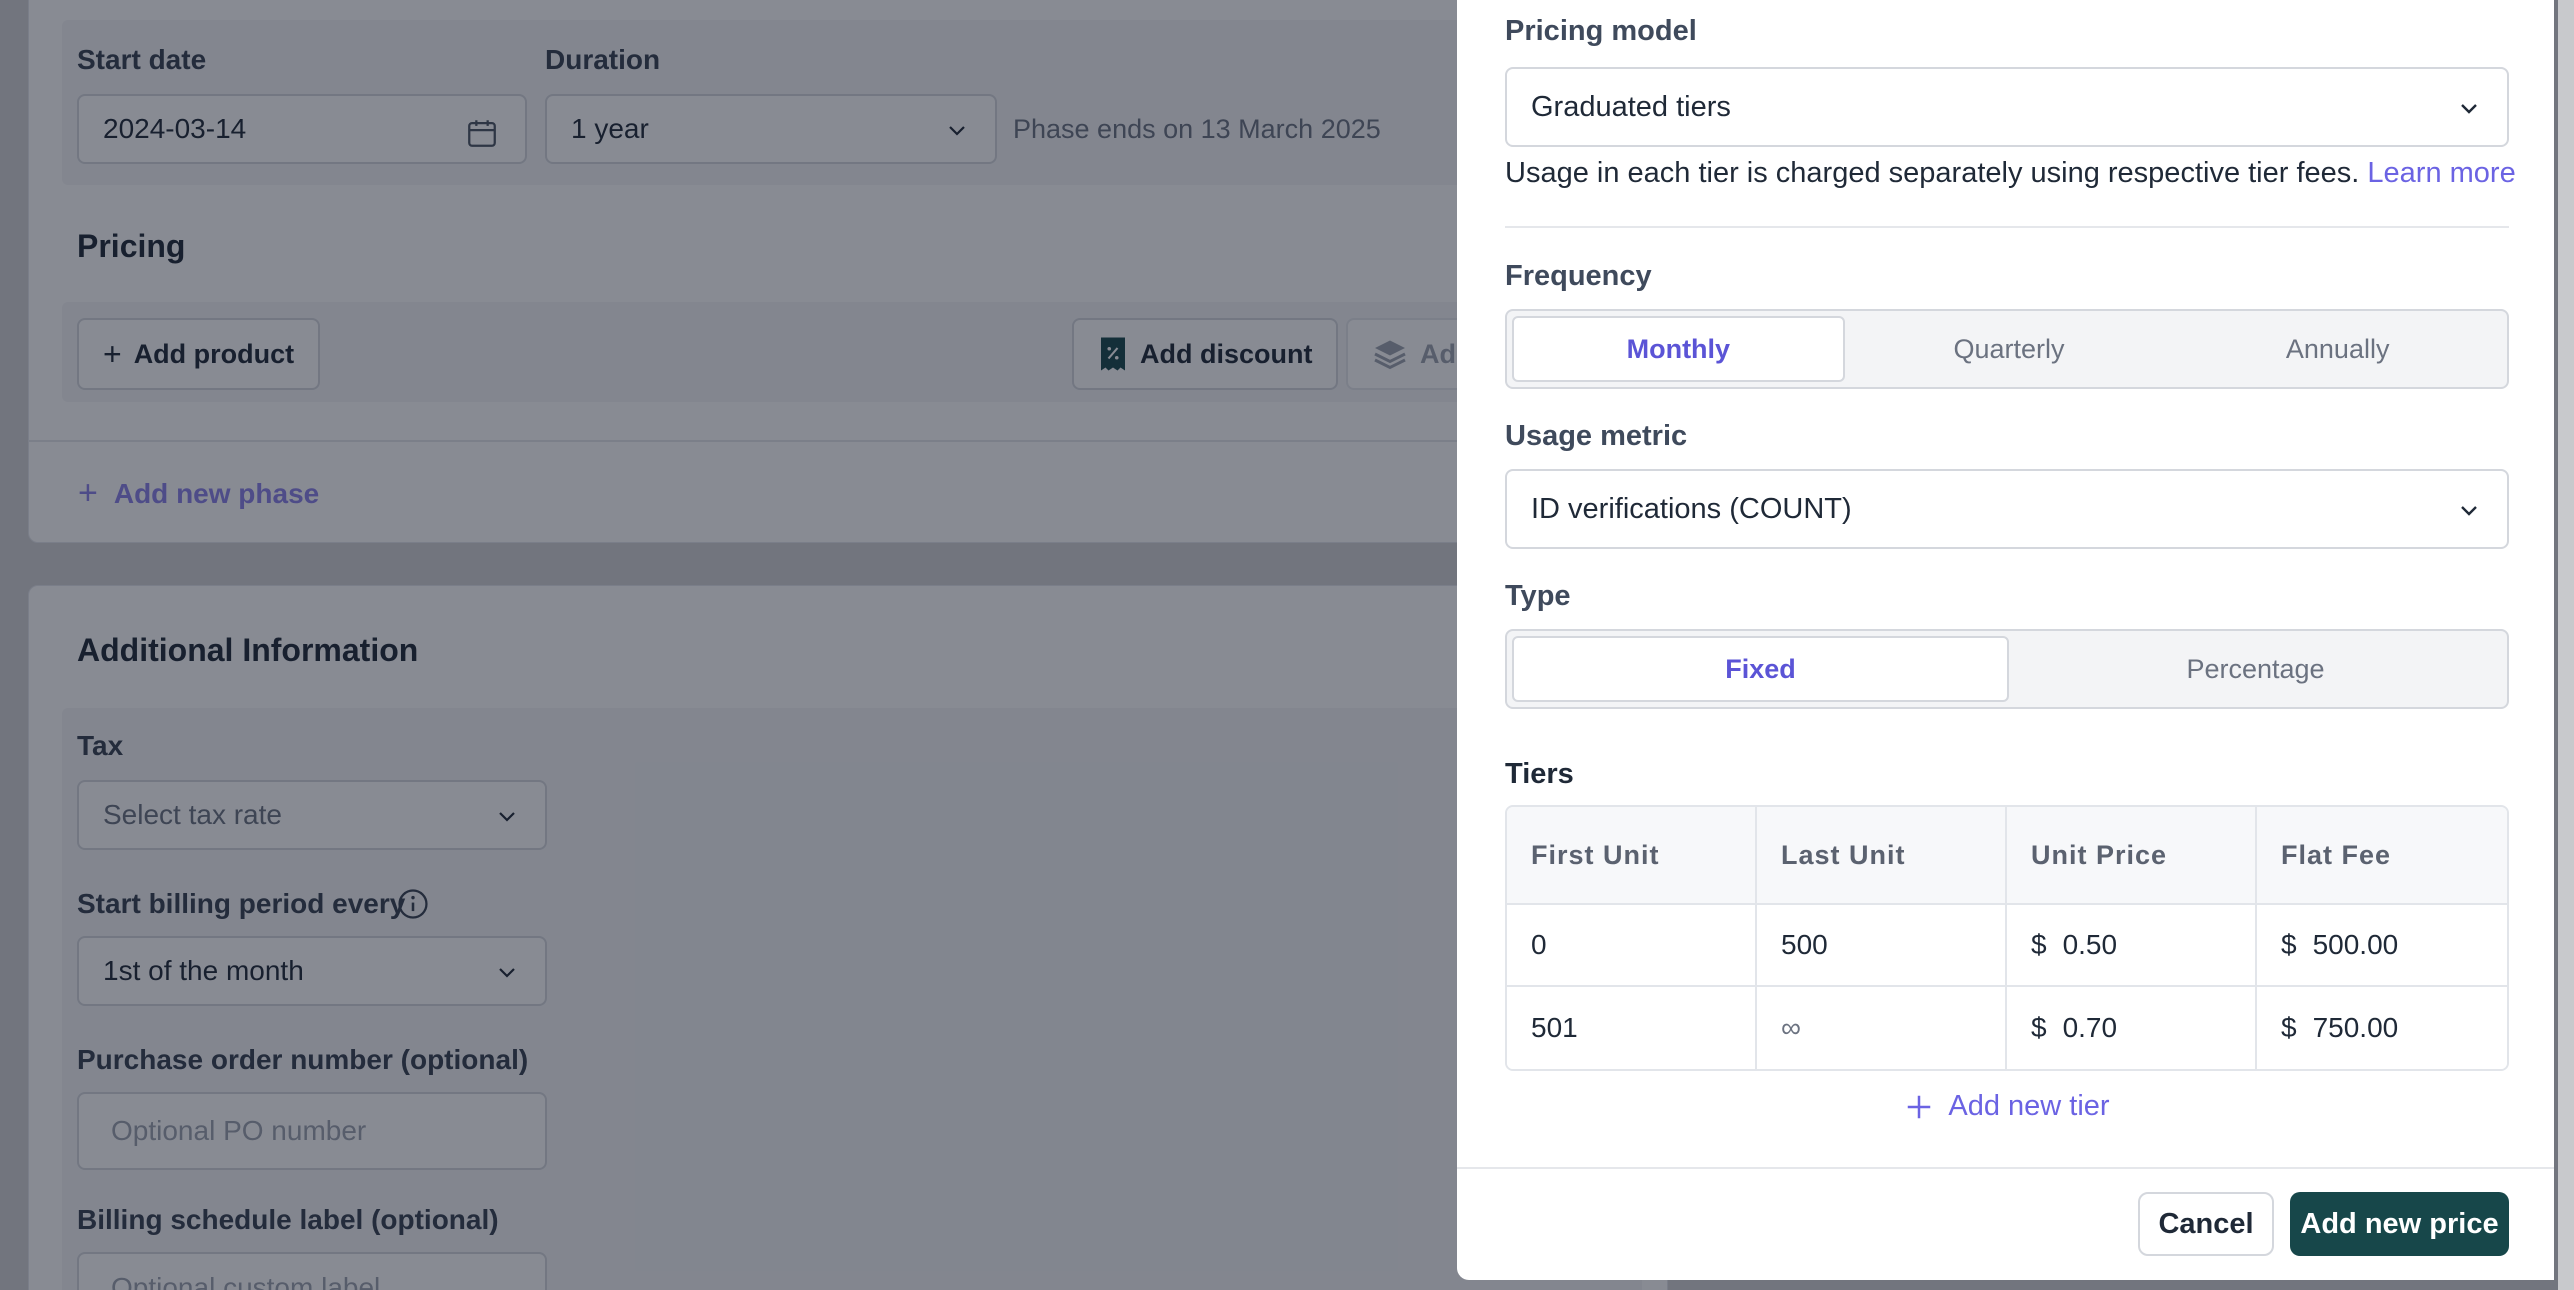 The image size is (2574, 1290). I want to click on last-unit-input: 500, so click(1882, 946).